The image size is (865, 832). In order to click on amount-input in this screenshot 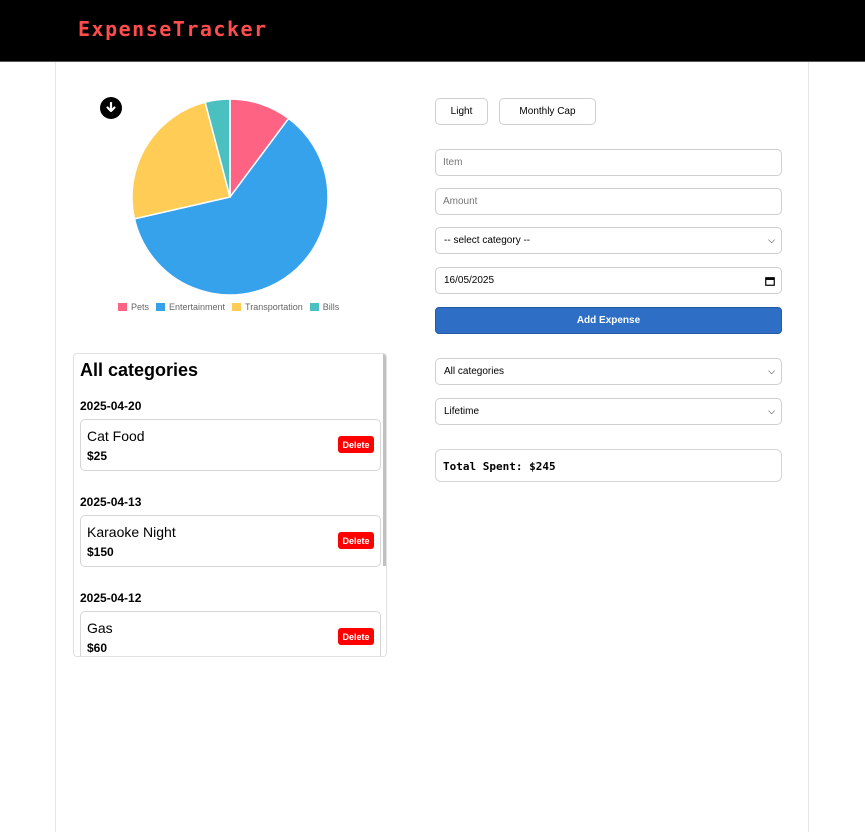, I will do `click(608, 201)`.